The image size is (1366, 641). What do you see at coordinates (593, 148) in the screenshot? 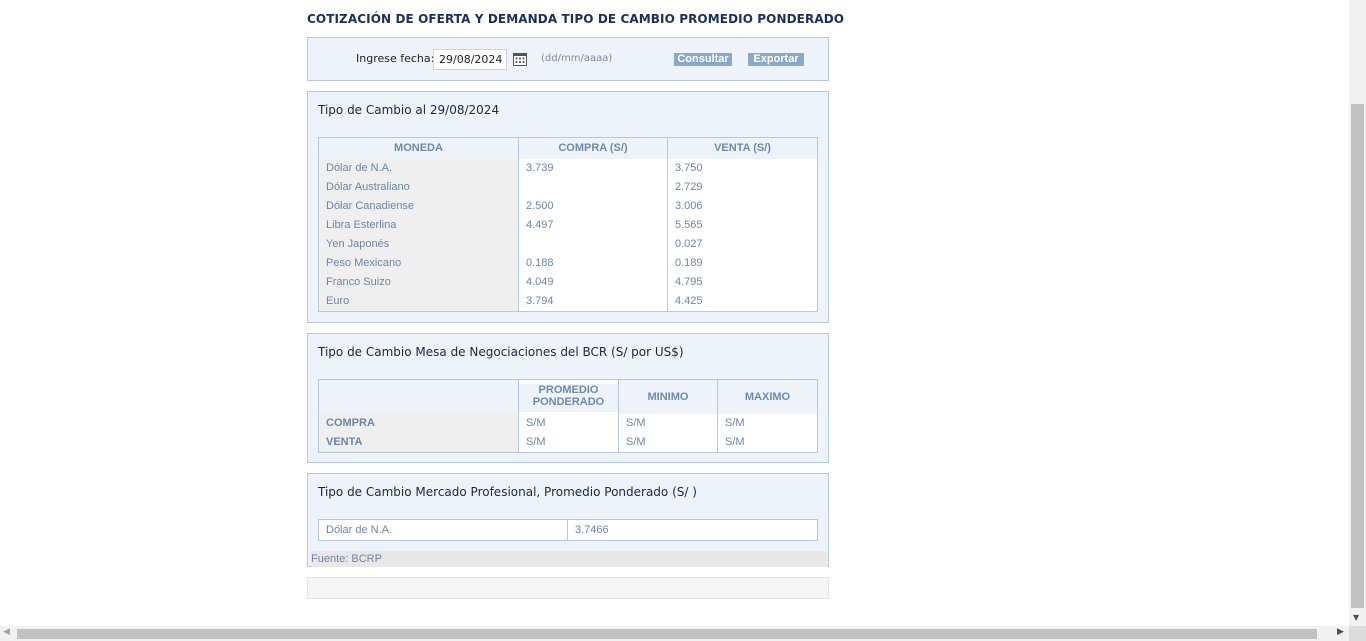
I see `header-compra: COMPRA (S/)` at bounding box center [593, 148].